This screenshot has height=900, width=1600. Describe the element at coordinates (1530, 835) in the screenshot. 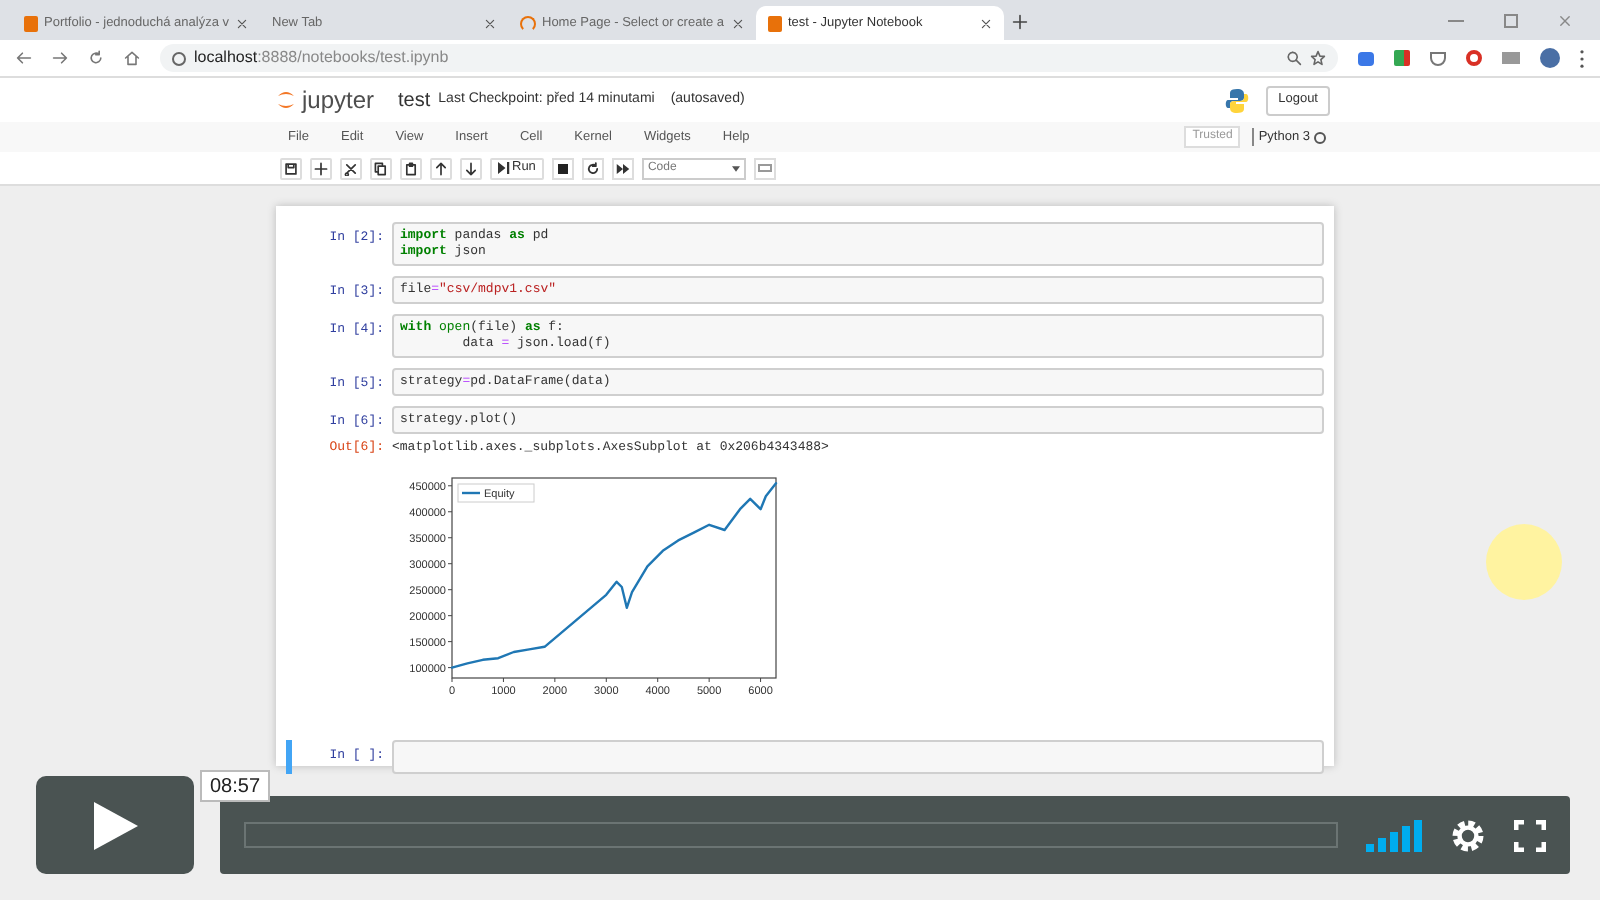

I see `fullscreen-icon` at that location.